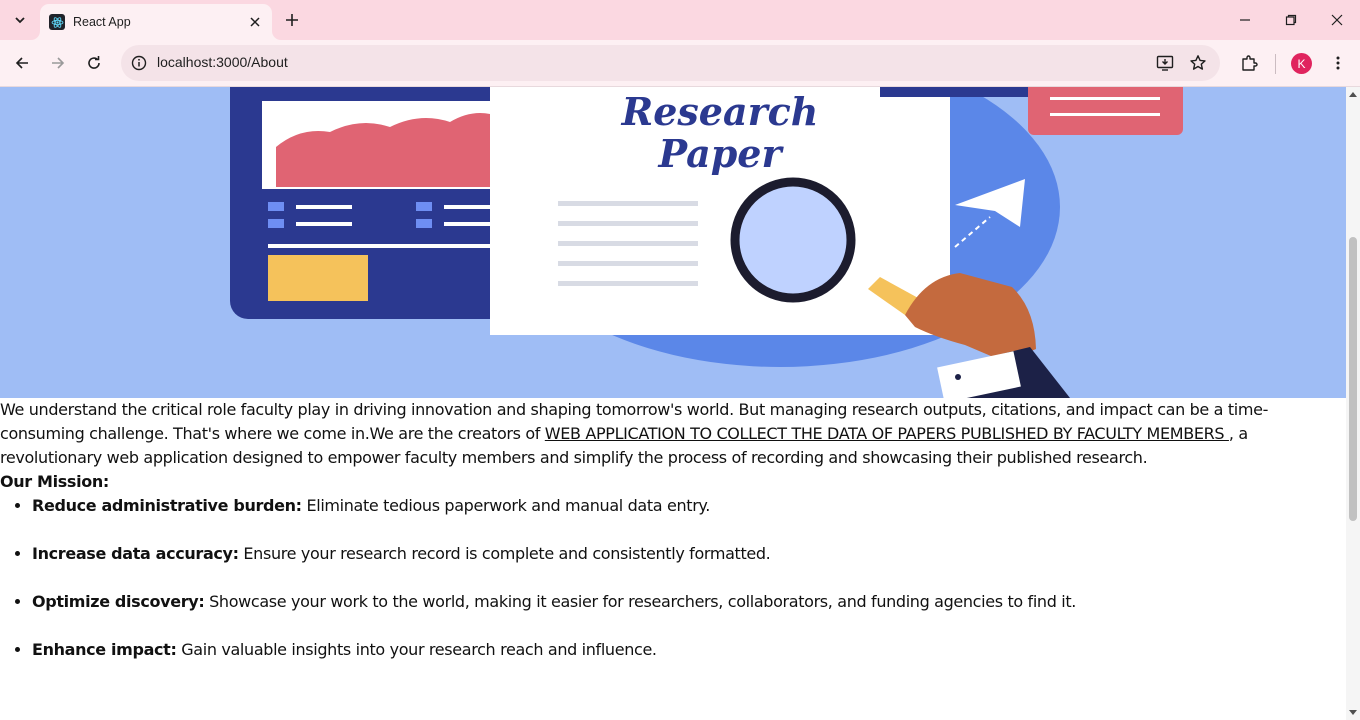 This screenshot has width=1360, height=720. Describe the element at coordinates (102, 22) in the screenshot. I see `tab-title: React App` at that location.